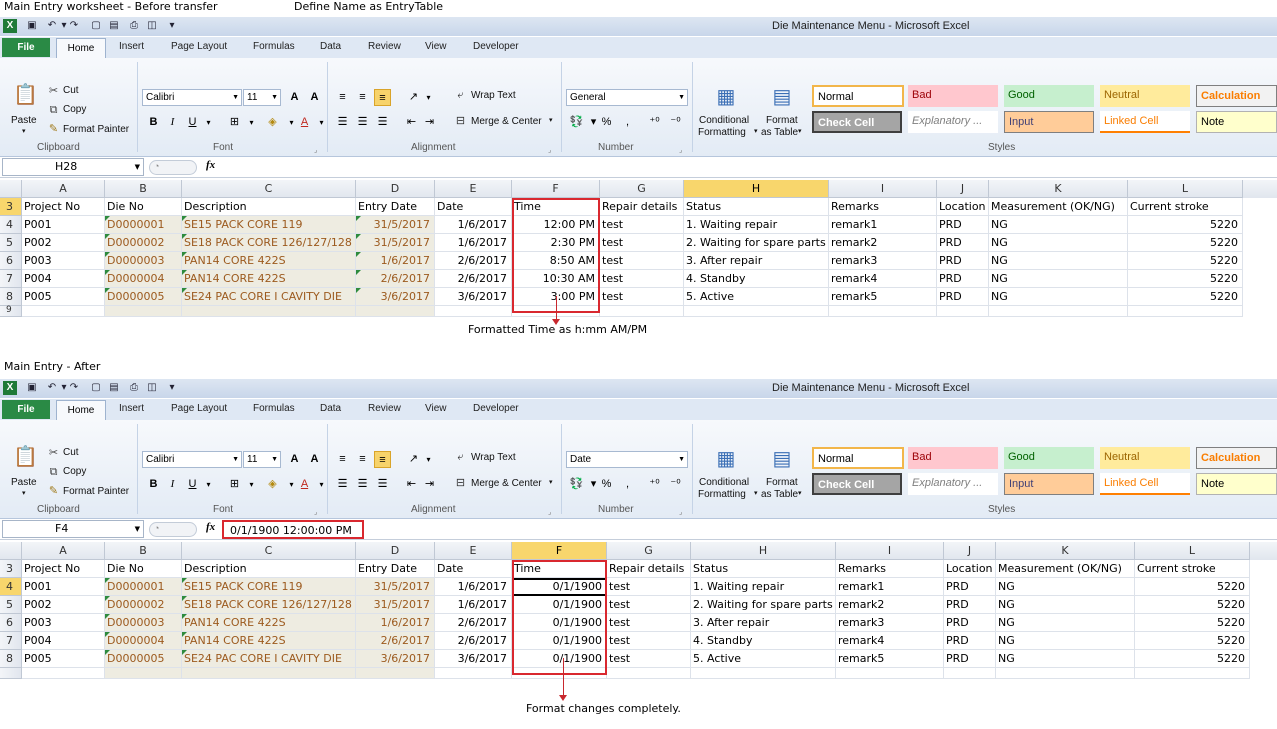 The image size is (1277, 729). What do you see at coordinates (395, 605) in the screenshot?
I see `table-cell: 31/5/2017` at bounding box center [395, 605].